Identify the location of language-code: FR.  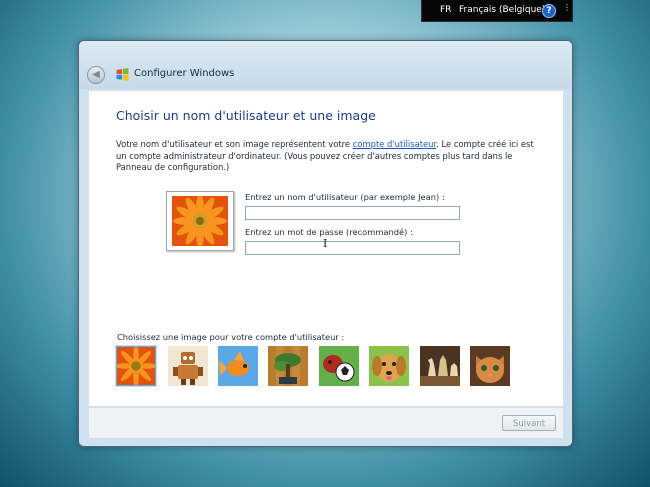
(446, 10).